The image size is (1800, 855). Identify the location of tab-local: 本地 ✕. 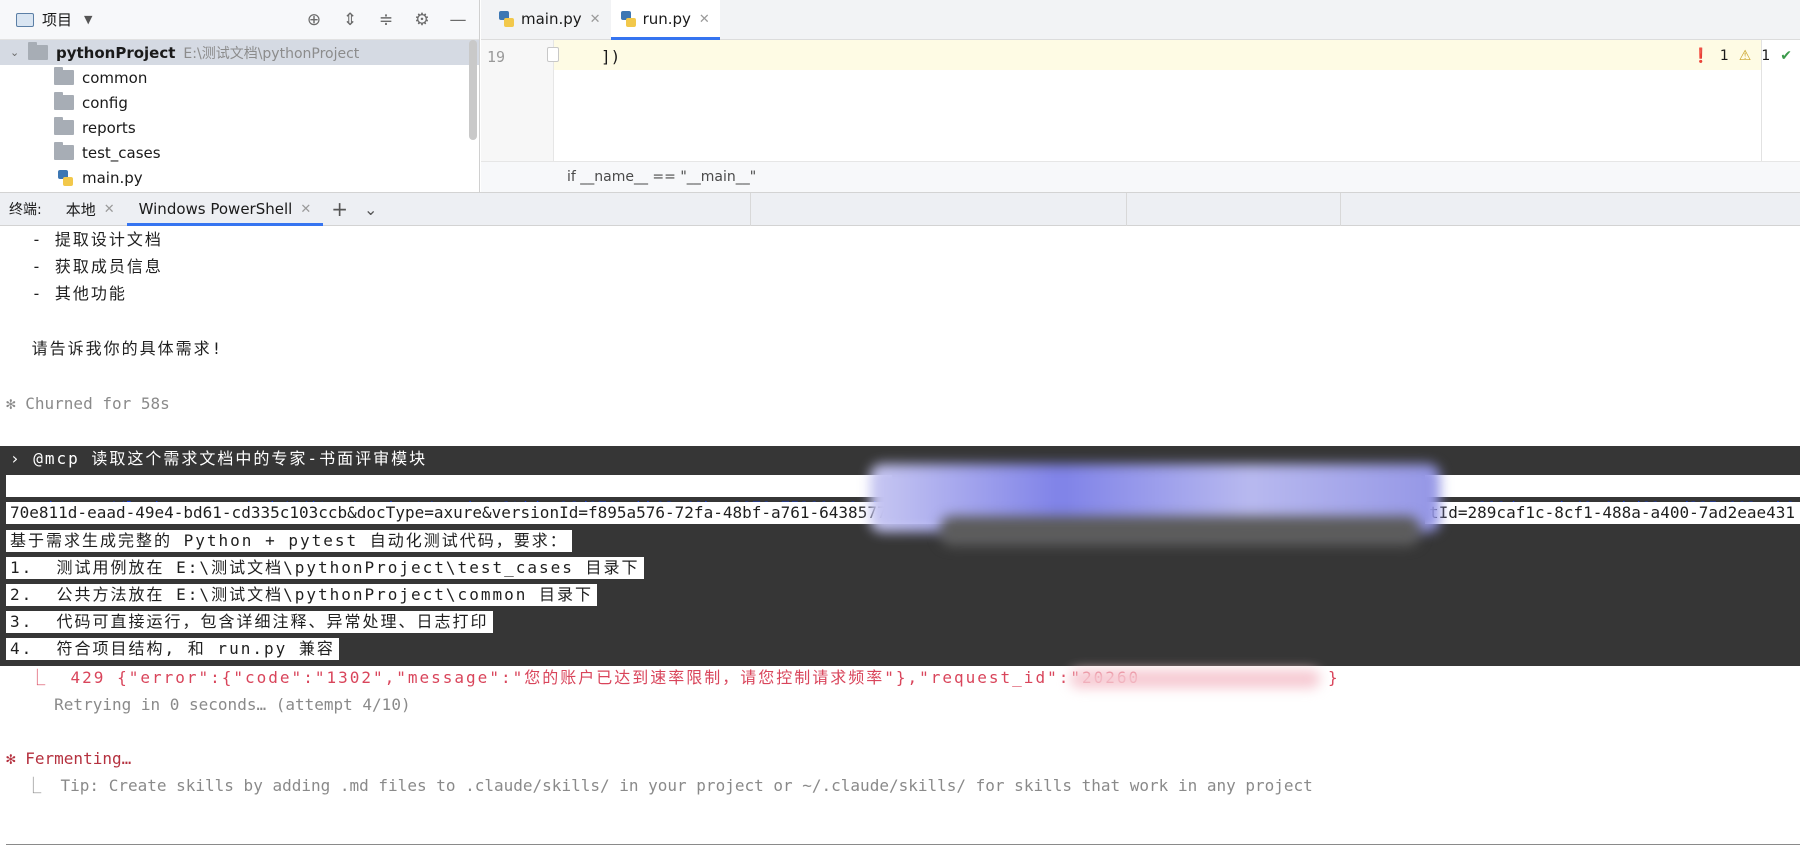
(90, 209).